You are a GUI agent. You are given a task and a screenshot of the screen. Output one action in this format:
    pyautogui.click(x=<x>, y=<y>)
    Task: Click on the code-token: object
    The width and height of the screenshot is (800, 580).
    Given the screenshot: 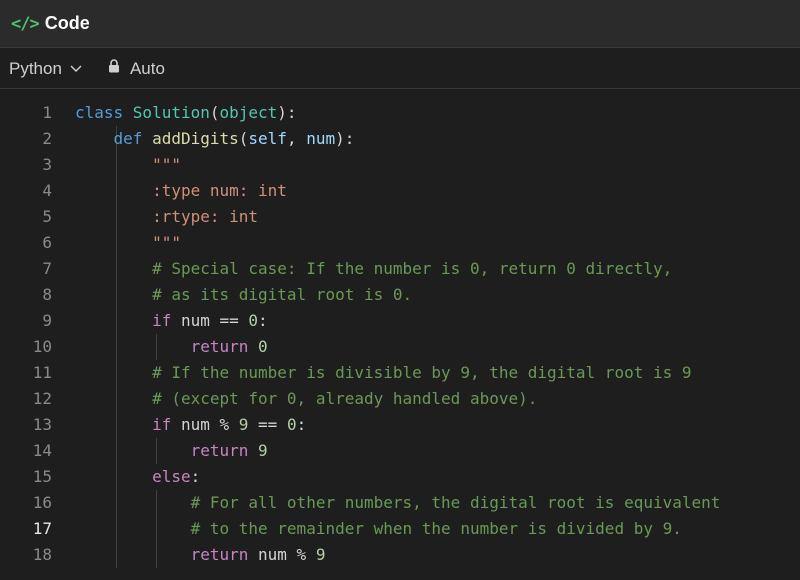 What is the action you would take?
    pyautogui.click(x=248, y=112)
    